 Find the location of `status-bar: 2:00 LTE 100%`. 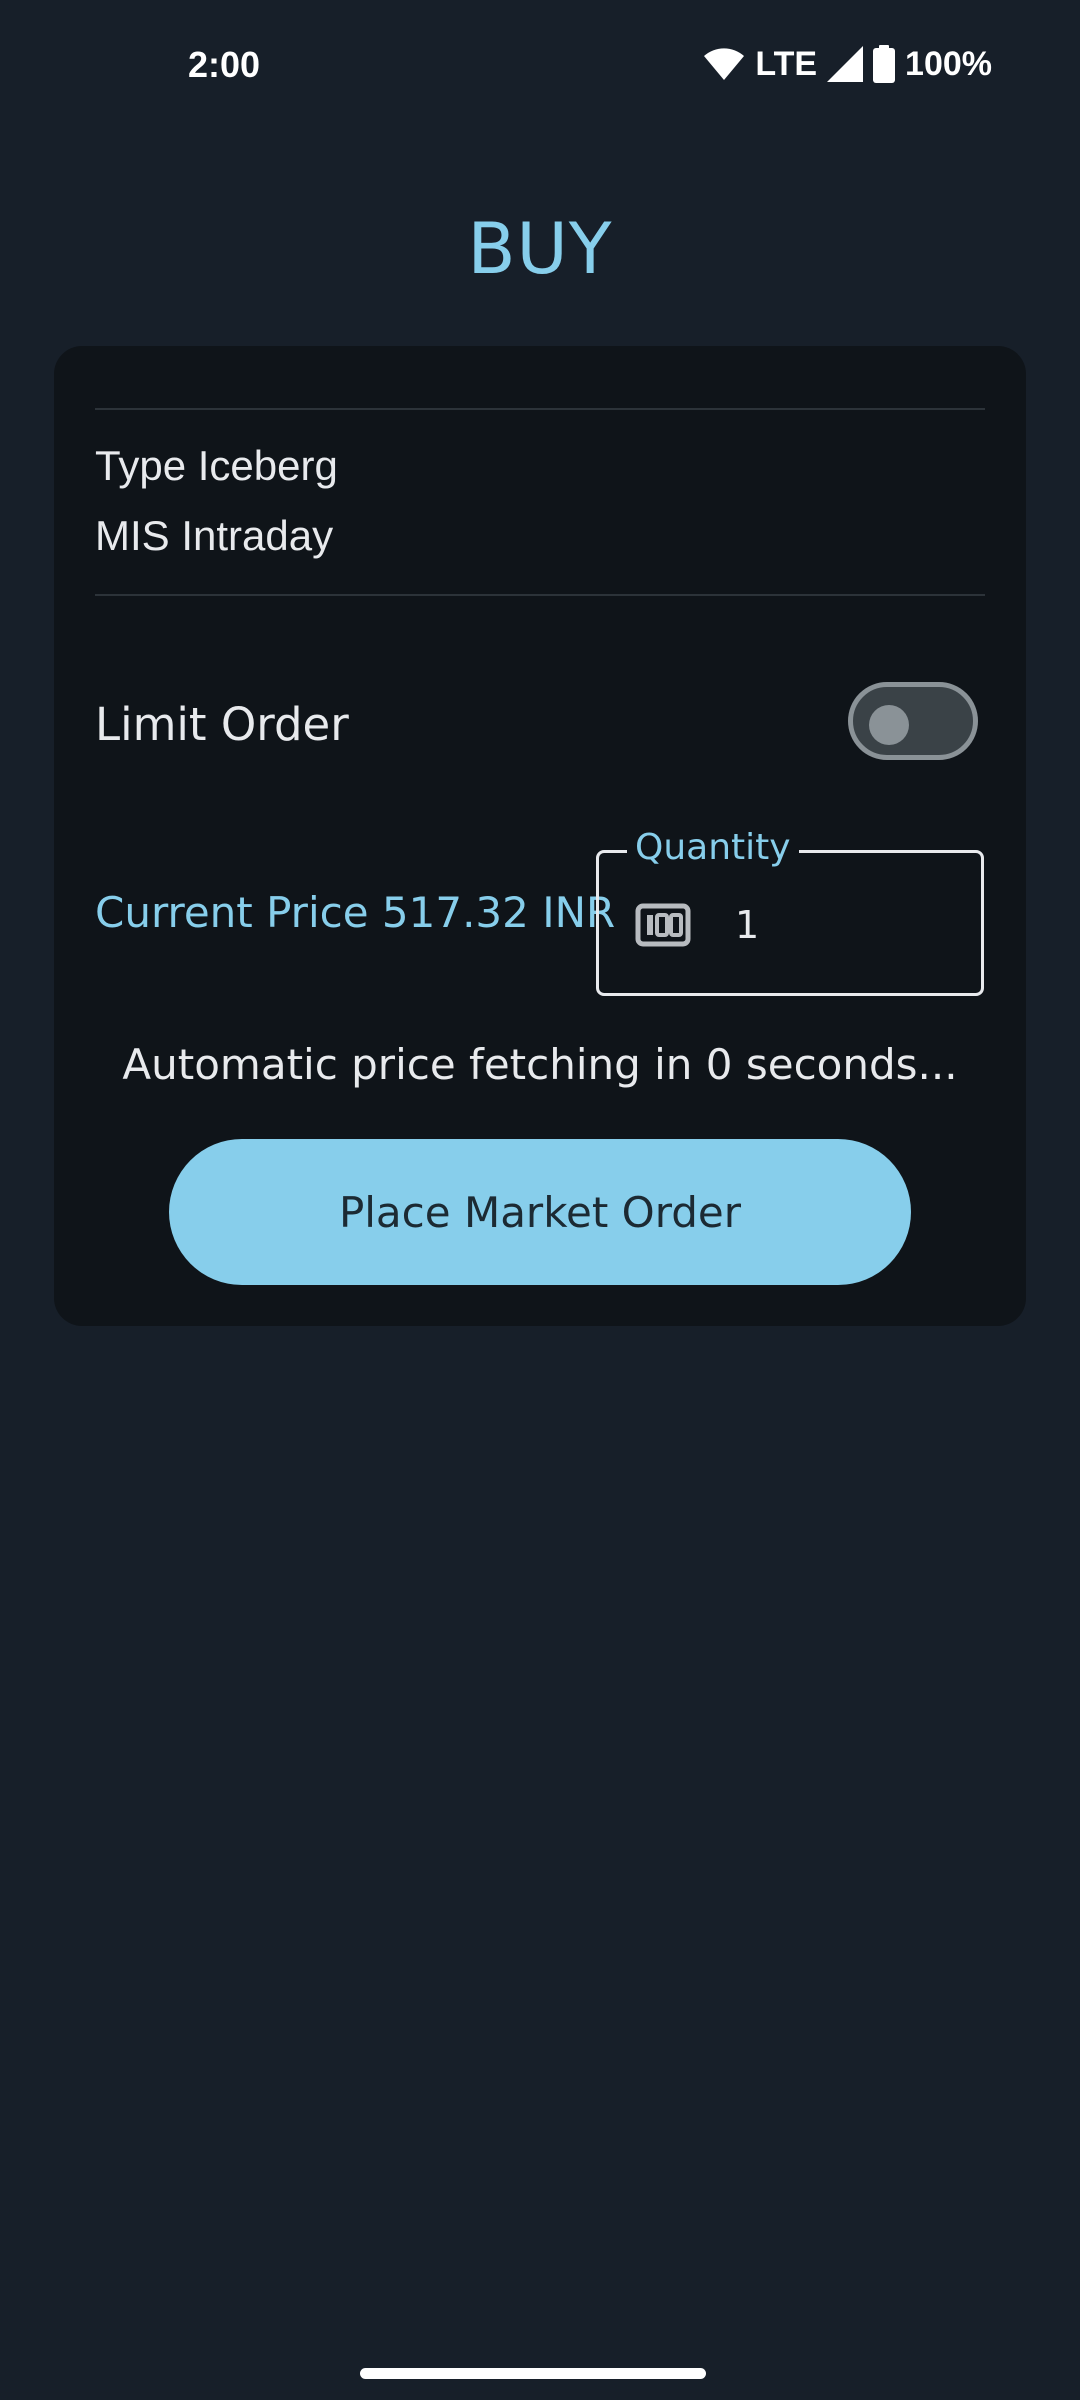

status-bar: 2:00 LTE 100% is located at coordinates (540, 68).